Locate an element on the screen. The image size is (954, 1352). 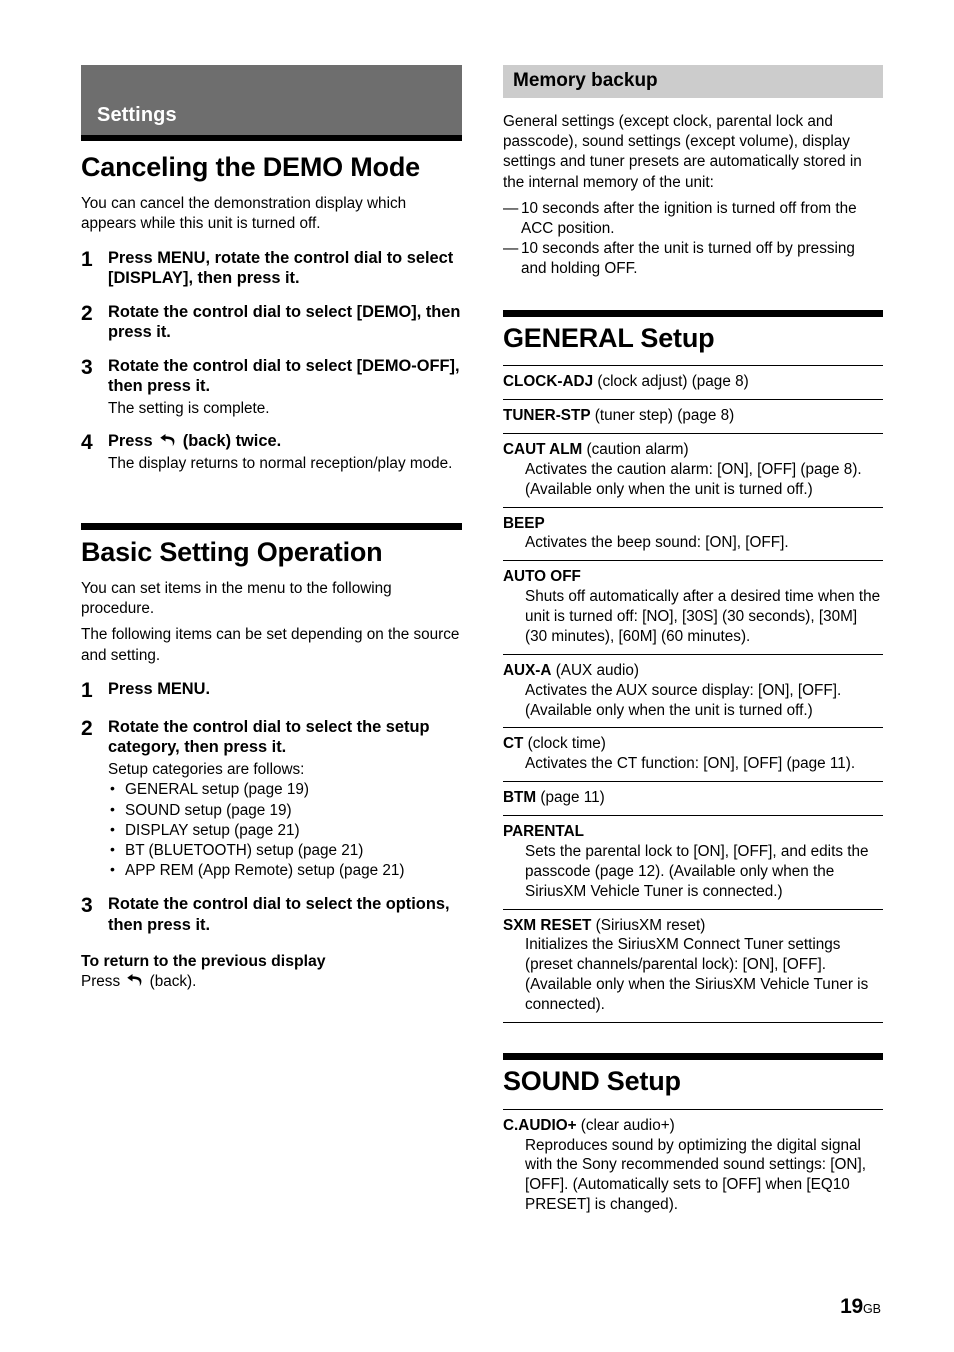
page-title: Canceling the DEMO Mode is located at coordinates (250, 167).